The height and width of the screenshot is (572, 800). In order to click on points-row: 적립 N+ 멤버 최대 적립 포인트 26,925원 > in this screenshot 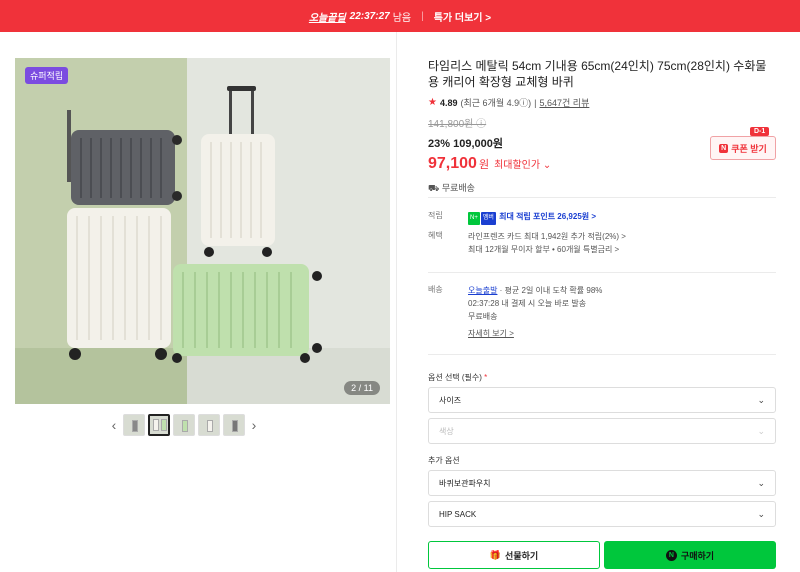, I will do `click(512, 217)`.